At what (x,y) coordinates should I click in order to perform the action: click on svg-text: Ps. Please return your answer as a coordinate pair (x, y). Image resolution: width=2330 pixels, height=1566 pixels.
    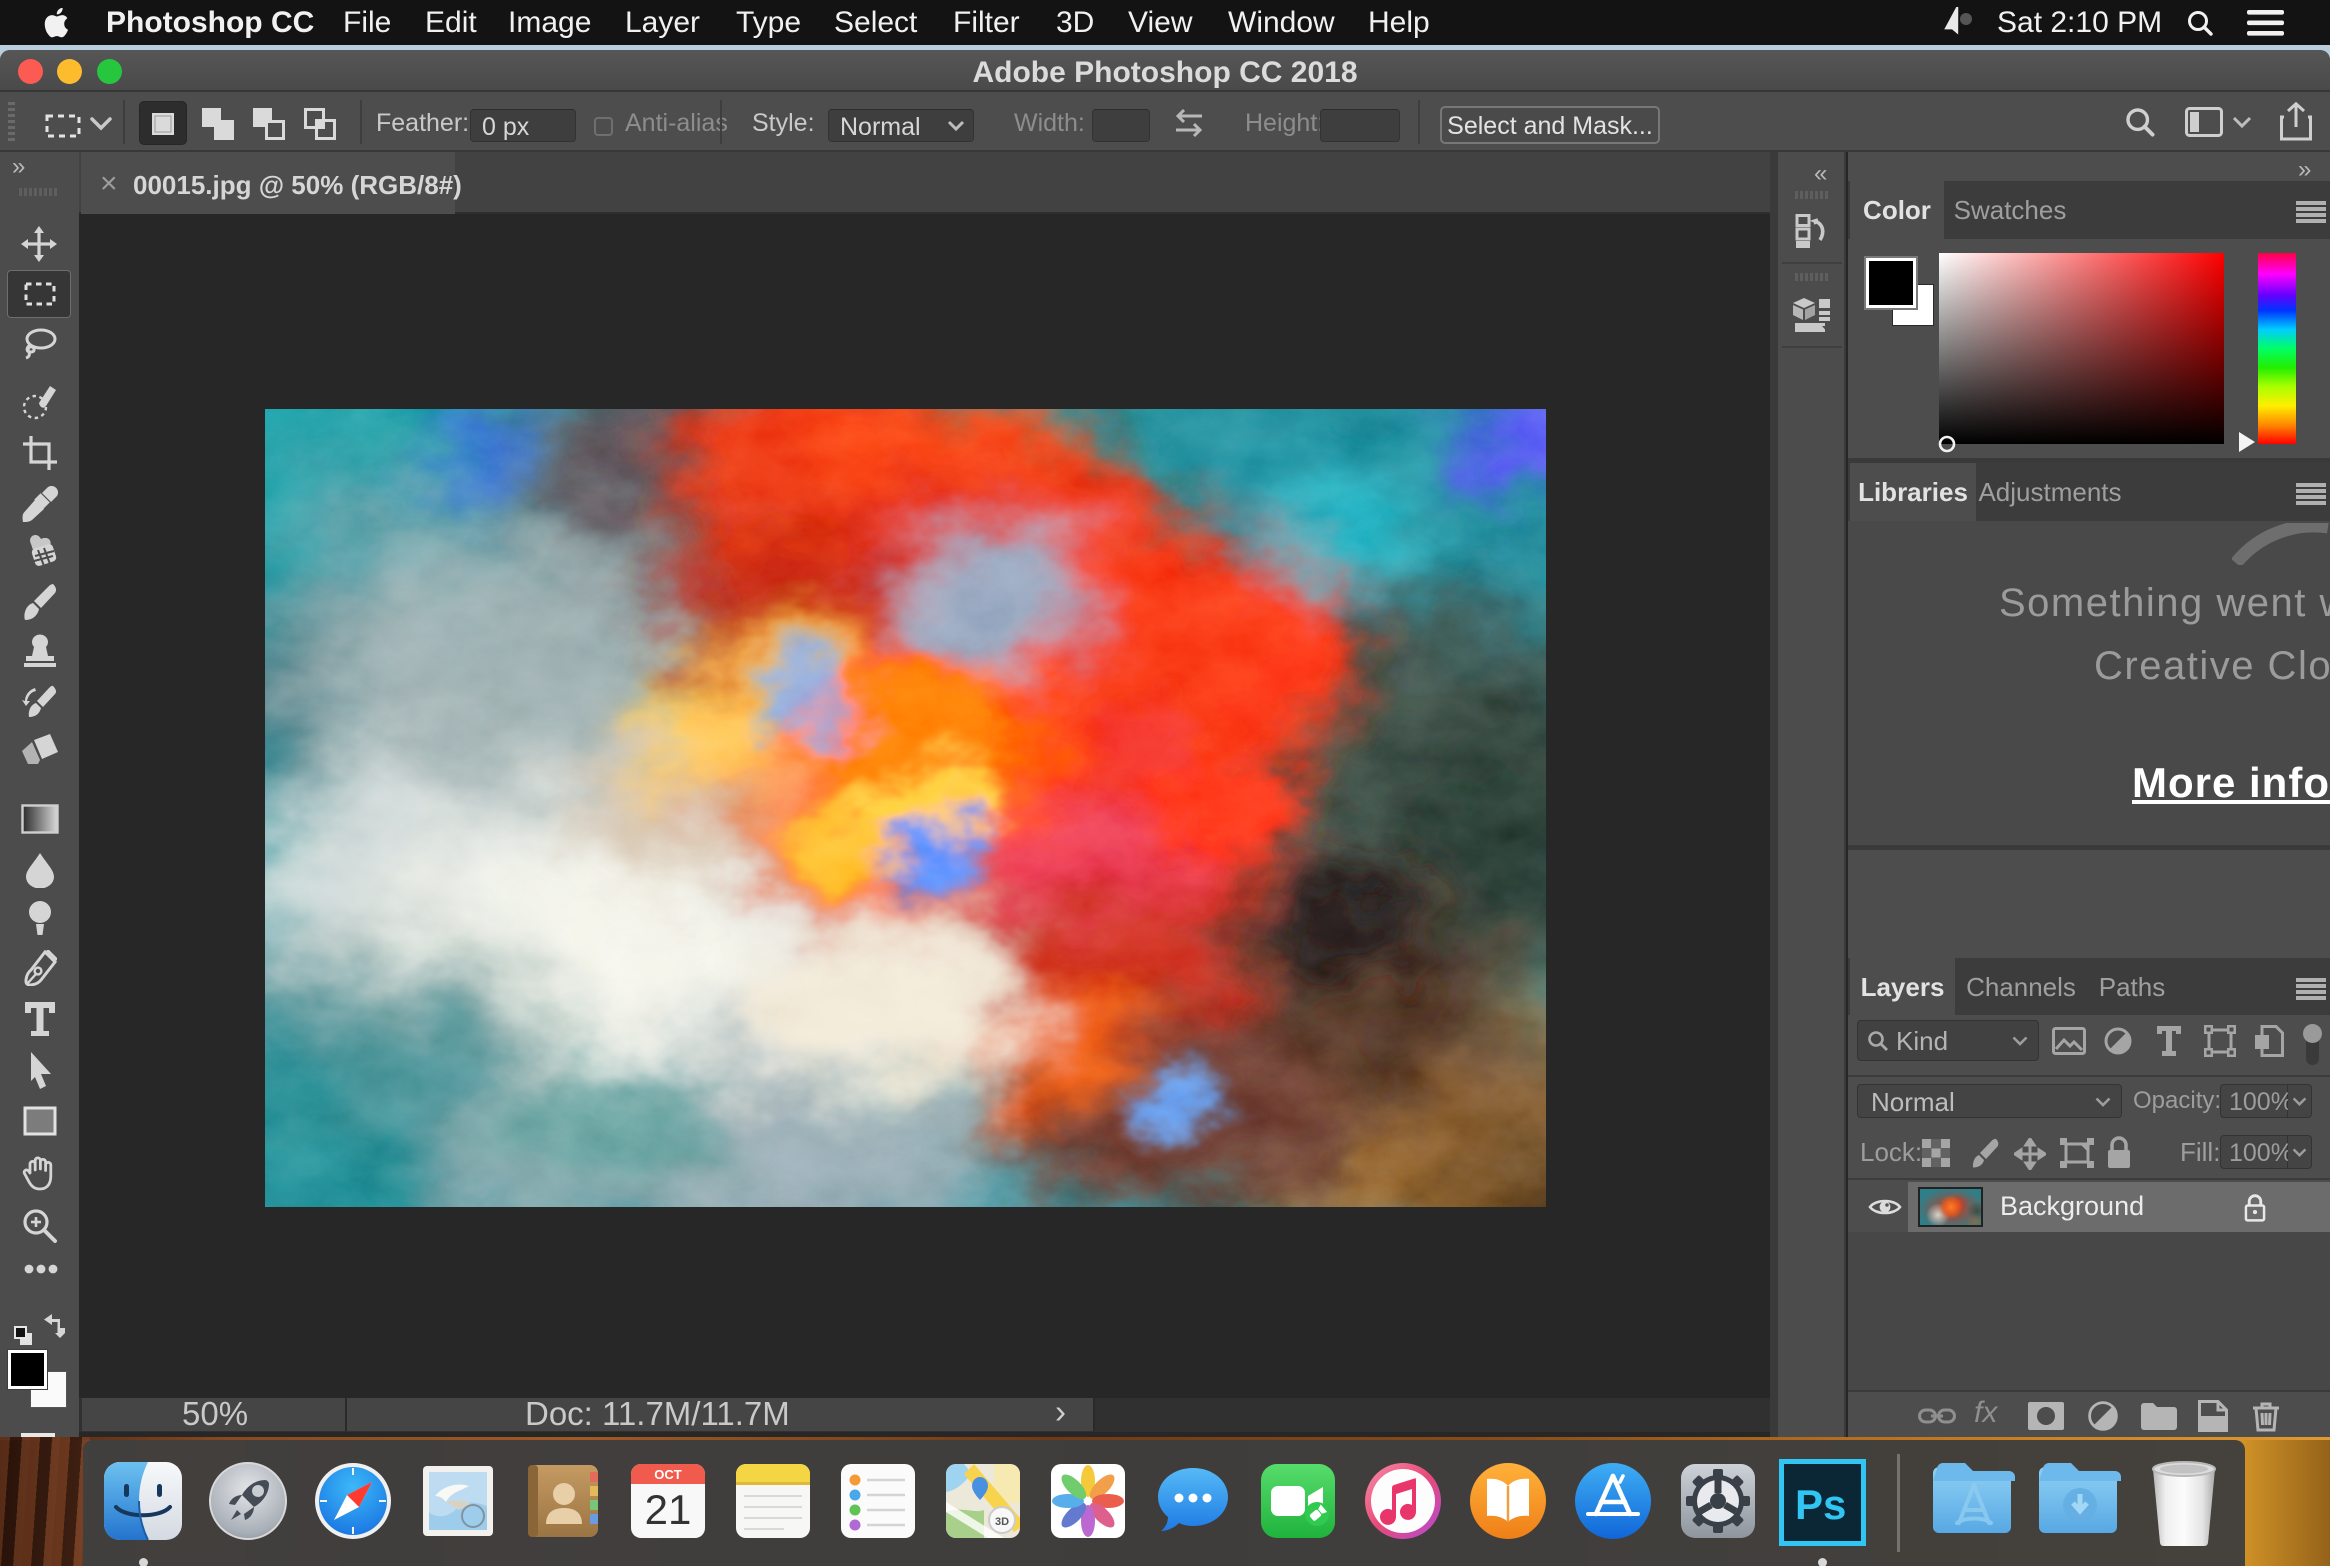
    Looking at the image, I should click on (1820, 1504).